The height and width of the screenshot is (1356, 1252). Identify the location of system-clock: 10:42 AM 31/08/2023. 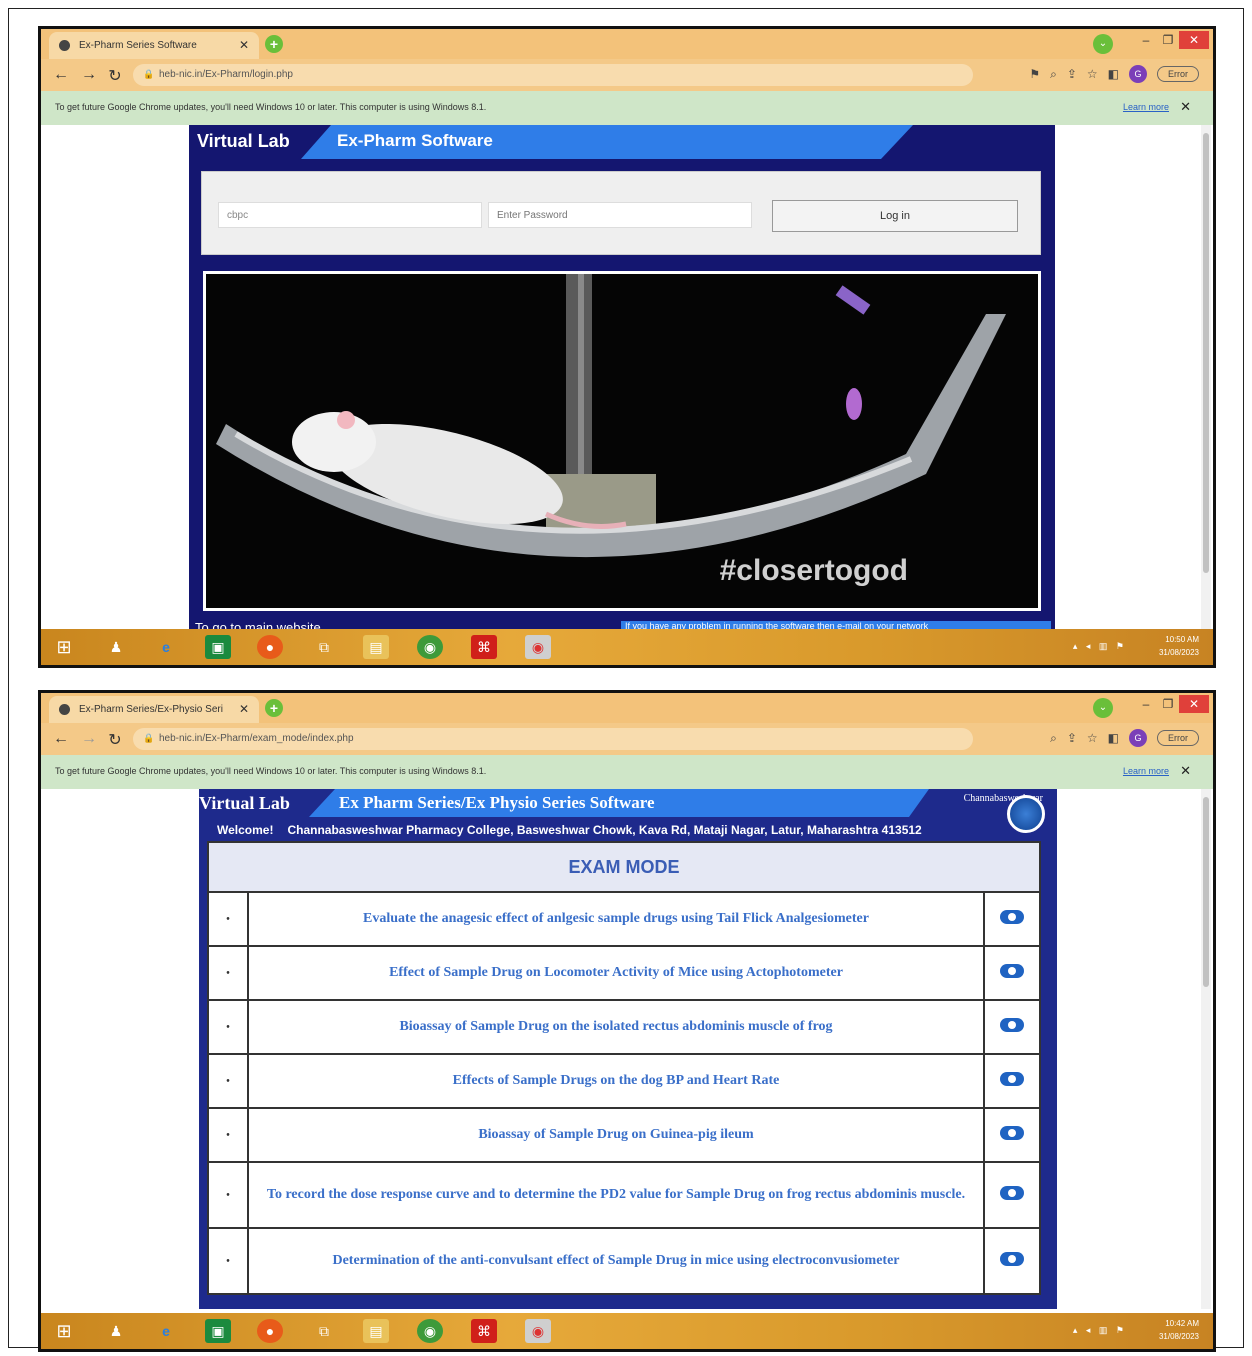
(1179, 1330).